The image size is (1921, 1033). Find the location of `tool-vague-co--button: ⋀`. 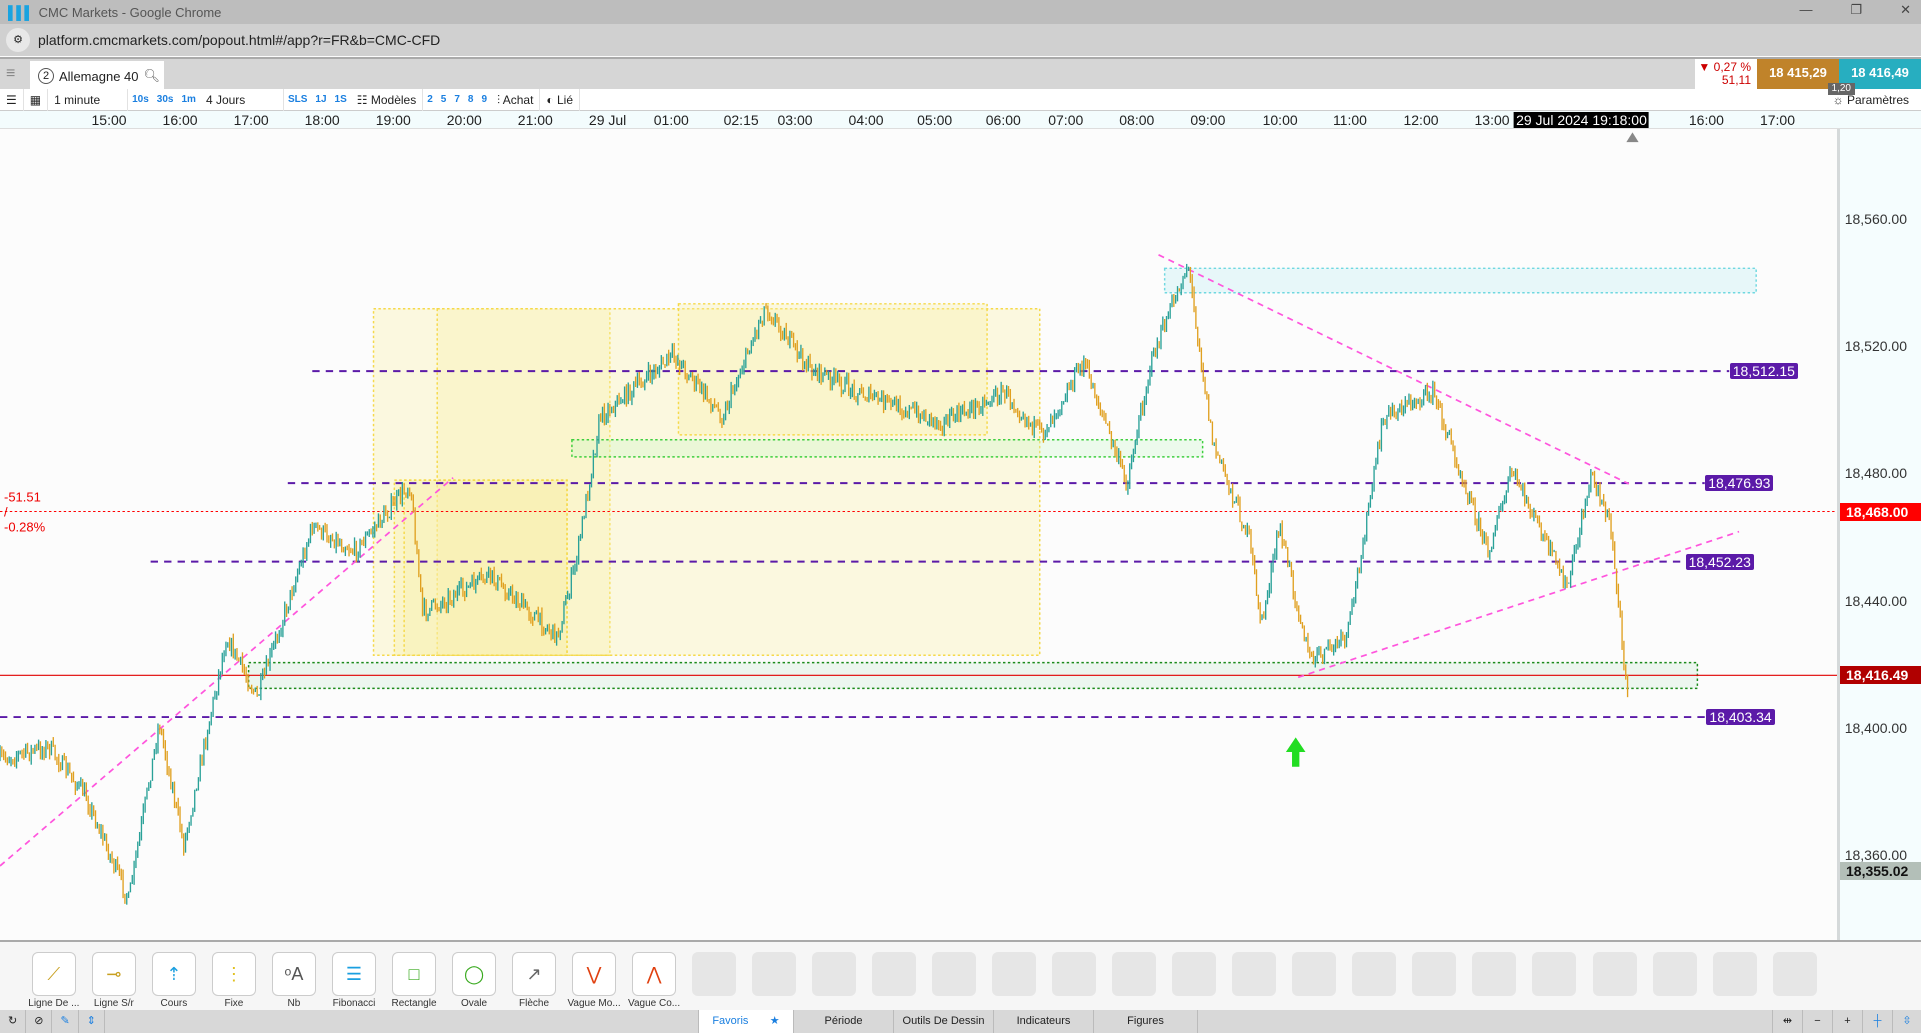

tool-vague-co--button: ⋀ is located at coordinates (654, 974).